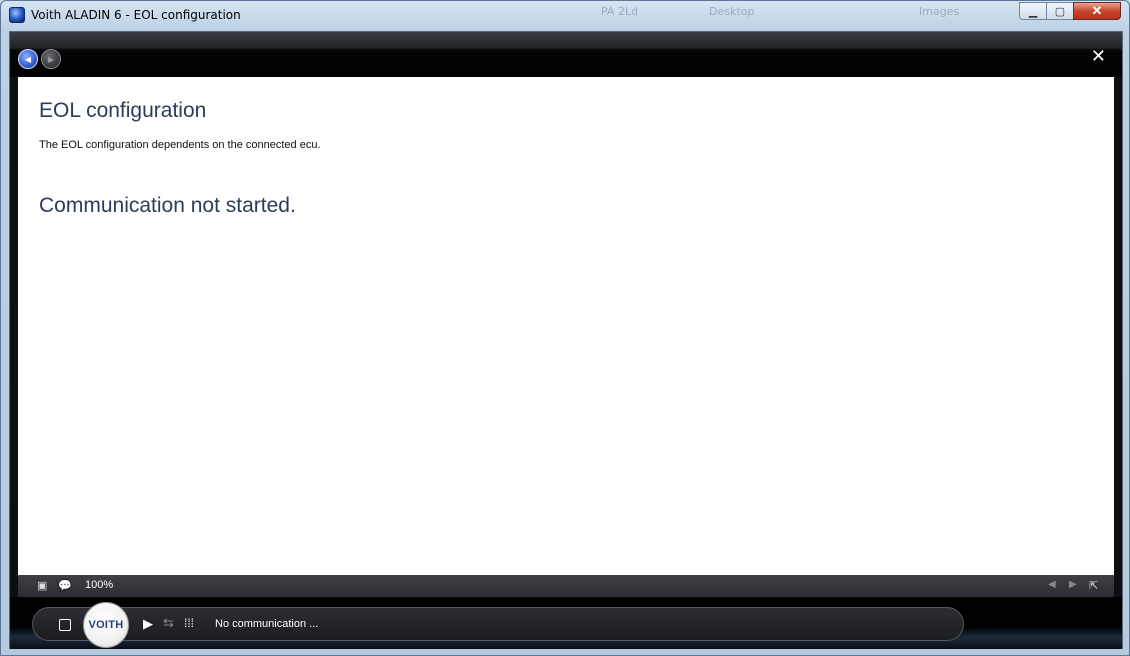 The width and height of the screenshot is (1130, 656). Describe the element at coordinates (566, 54) in the screenshot. I see `navigation-bar: ◀ ▶ ✕` at that location.